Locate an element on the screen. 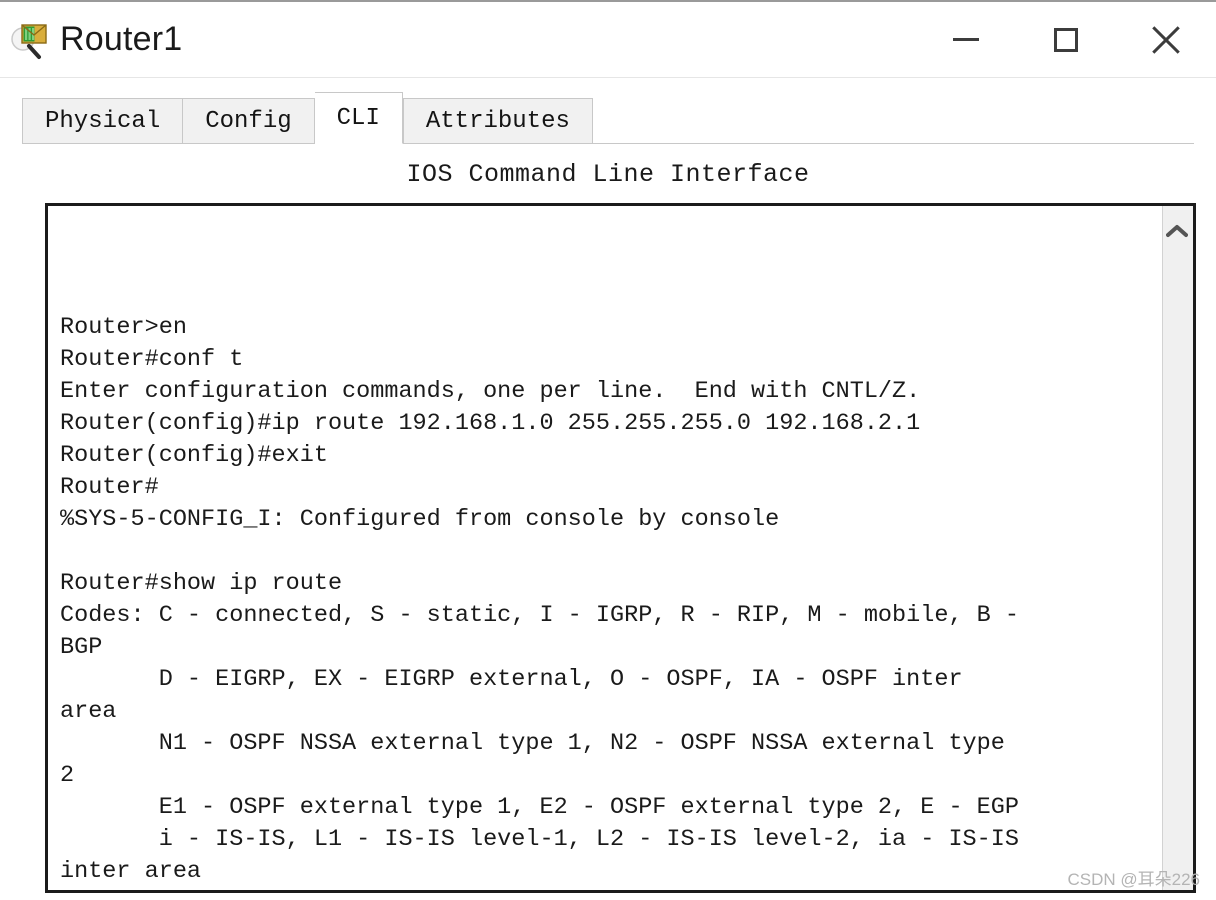 This screenshot has width=1216, height=900. cli-header-title: IOS Command Line Interface is located at coordinates (608, 174).